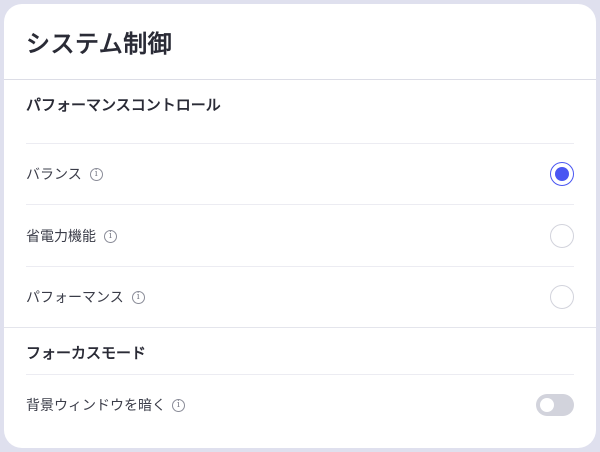 The image size is (600, 452). What do you see at coordinates (75, 298) in the screenshot?
I see `option-performance-label: パフォーマンス` at bounding box center [75, 298].